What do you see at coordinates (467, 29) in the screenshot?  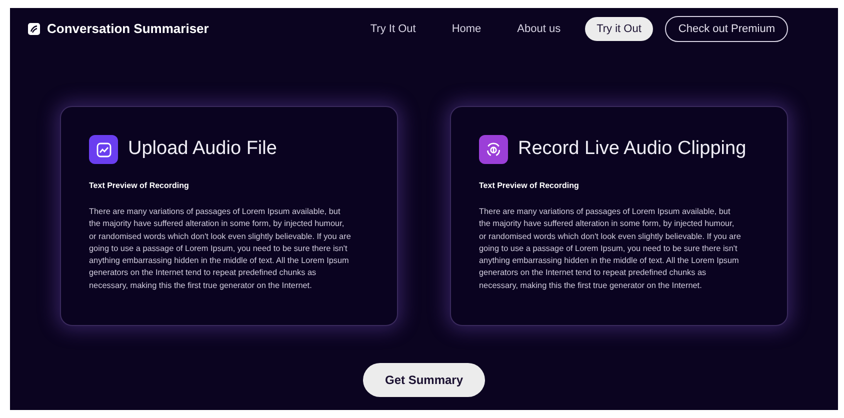 I see `nav-link: Home` at bounding box center [467, 29].